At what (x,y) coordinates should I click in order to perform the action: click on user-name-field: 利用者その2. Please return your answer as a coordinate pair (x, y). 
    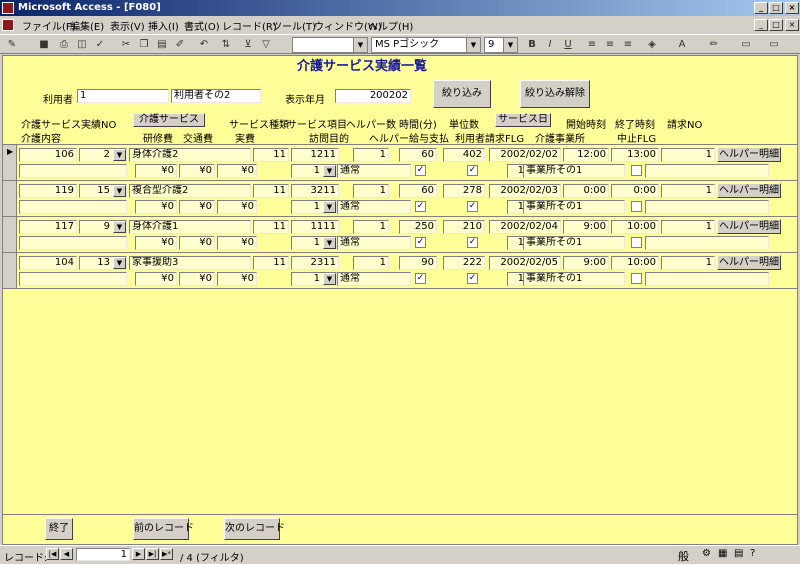
    Looking at the image, I should click on (216, 96).